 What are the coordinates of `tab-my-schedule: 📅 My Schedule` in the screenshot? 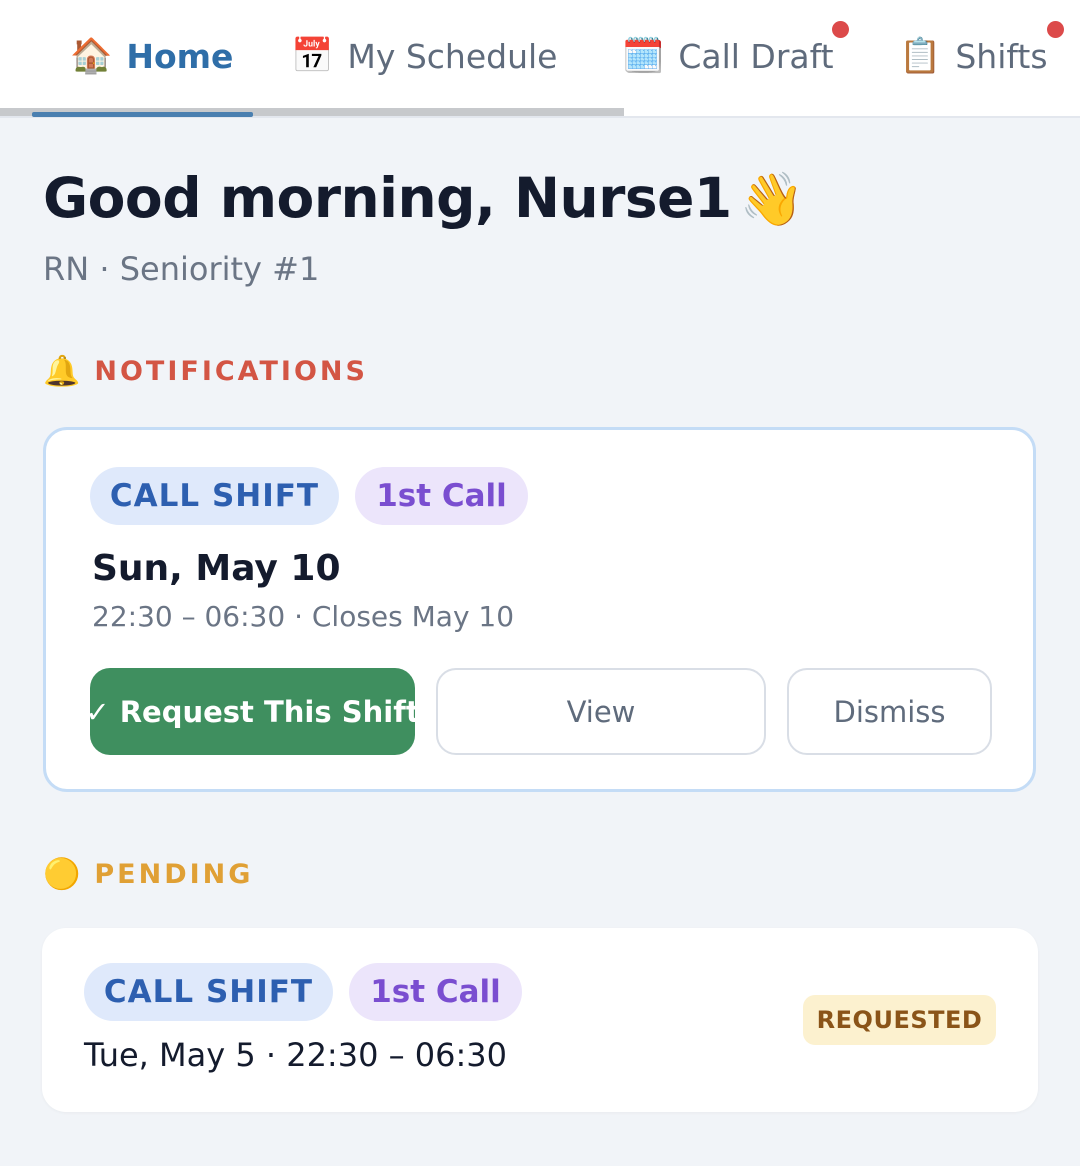 It's located at (424, 56).